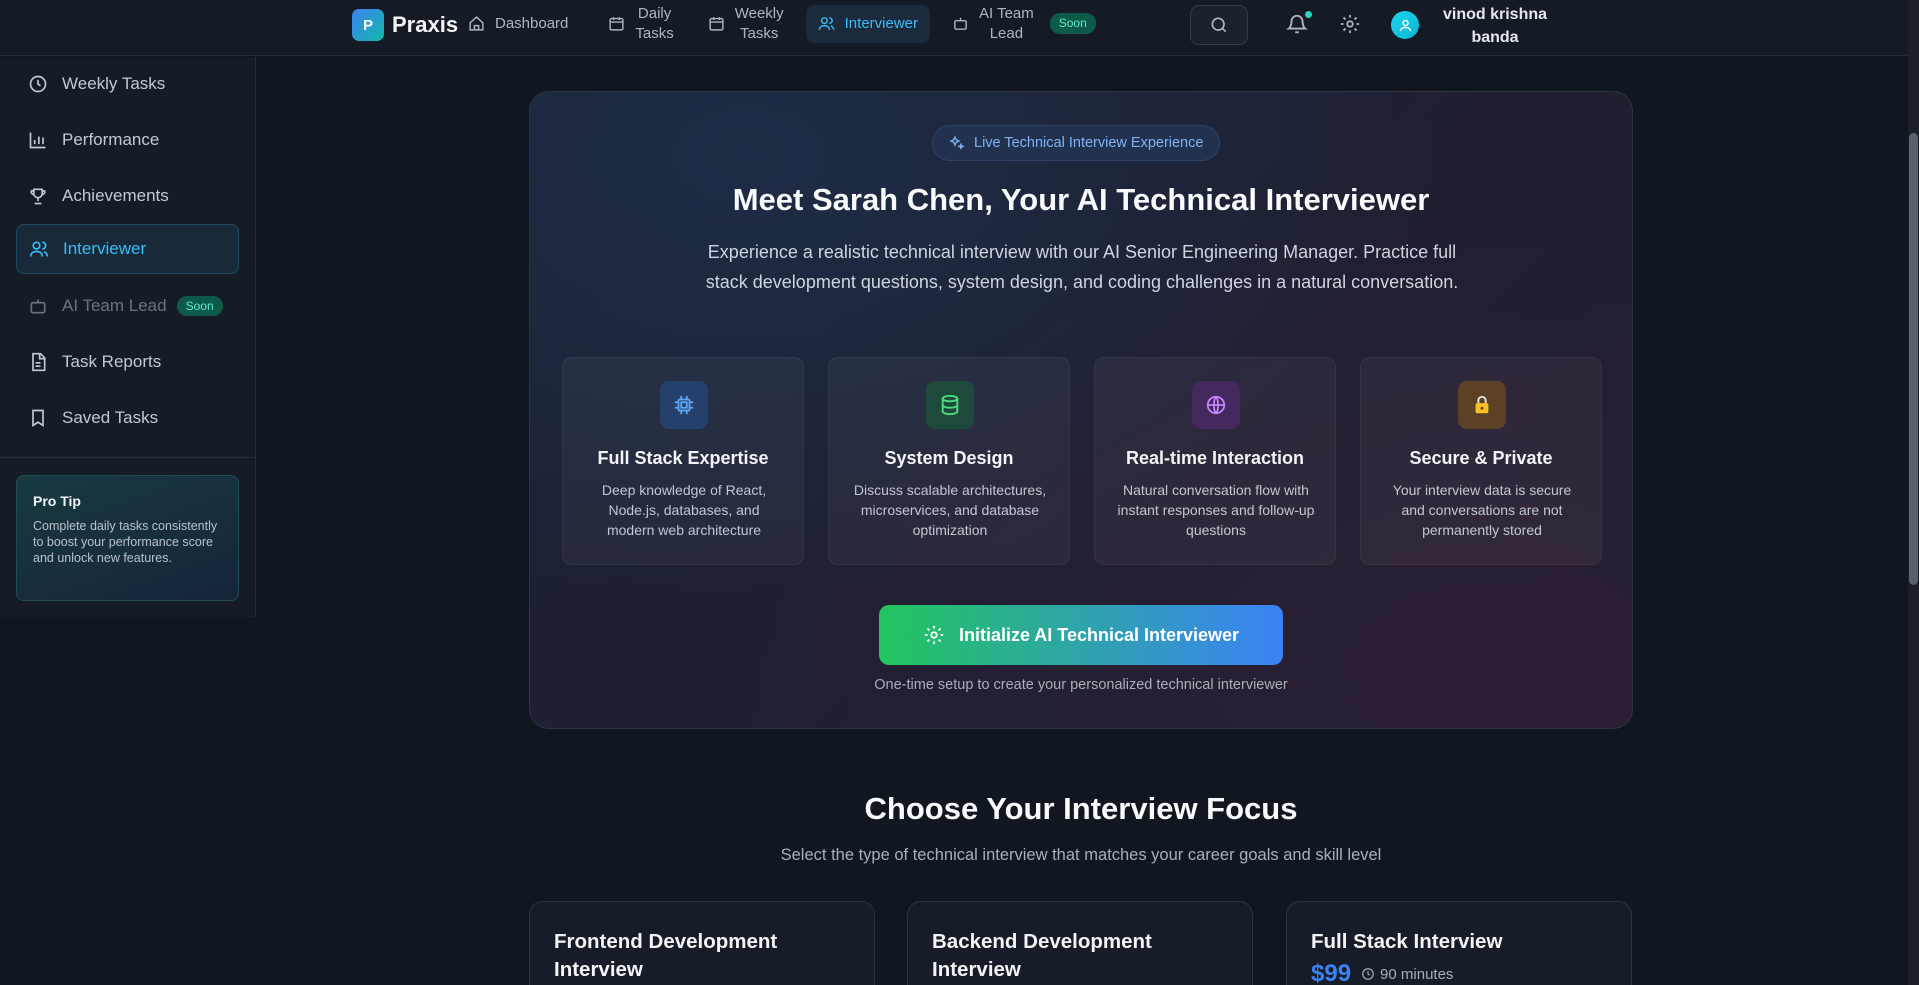  I want to click on sidebar-item-task-reports: Task Reports, so click(127, 362).